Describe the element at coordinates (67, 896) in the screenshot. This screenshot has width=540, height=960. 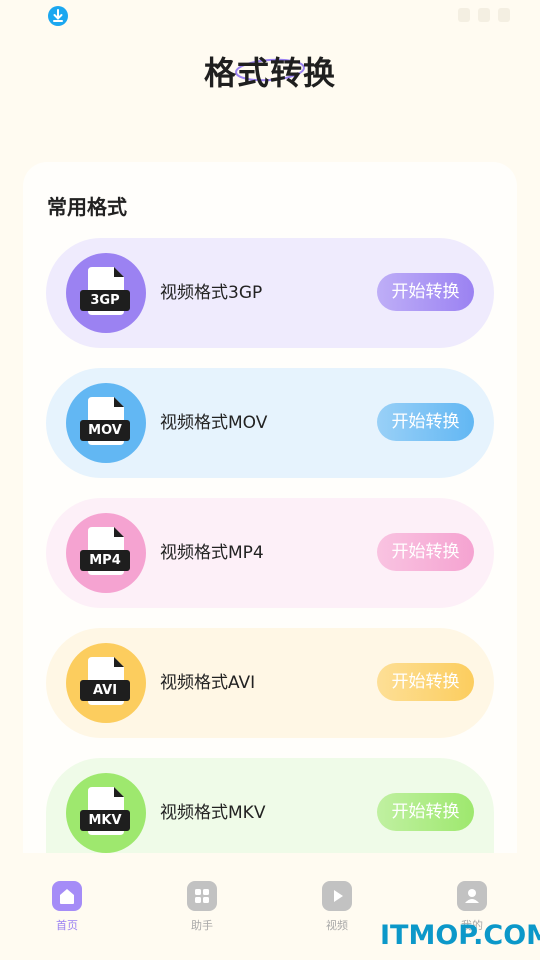
I see `home-icon` at that location.